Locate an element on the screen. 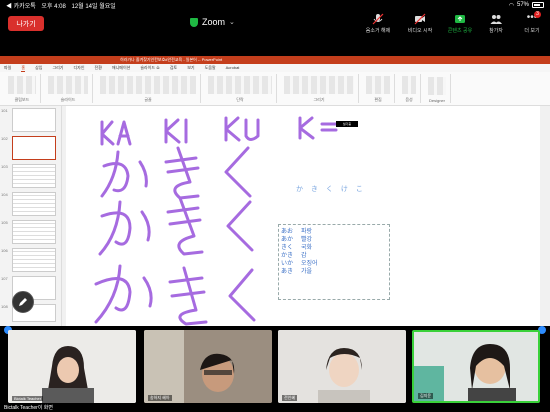 The width and height of the screenshot is (550, 412). ribbon-paragraph: 단락 is located at coordinates (240, 88).